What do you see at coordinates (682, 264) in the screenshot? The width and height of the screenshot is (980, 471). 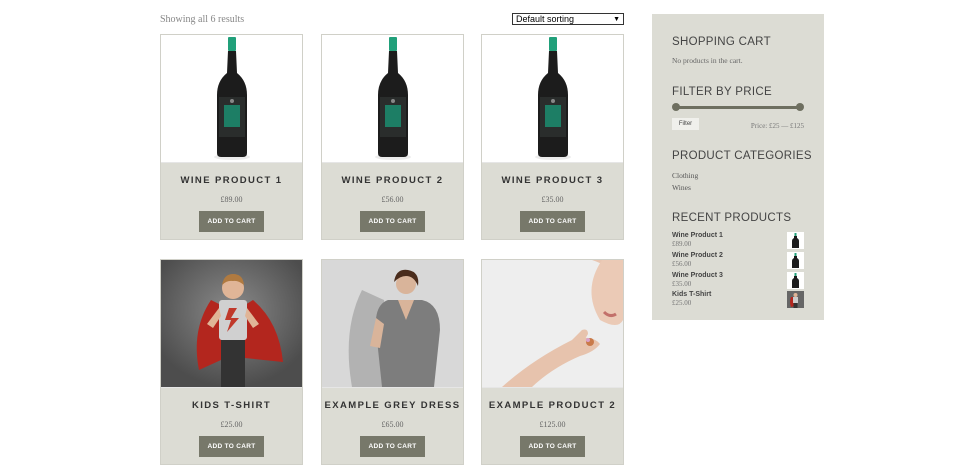 I see `recent-product-price: £56.00` at bounding box center [682, 264].